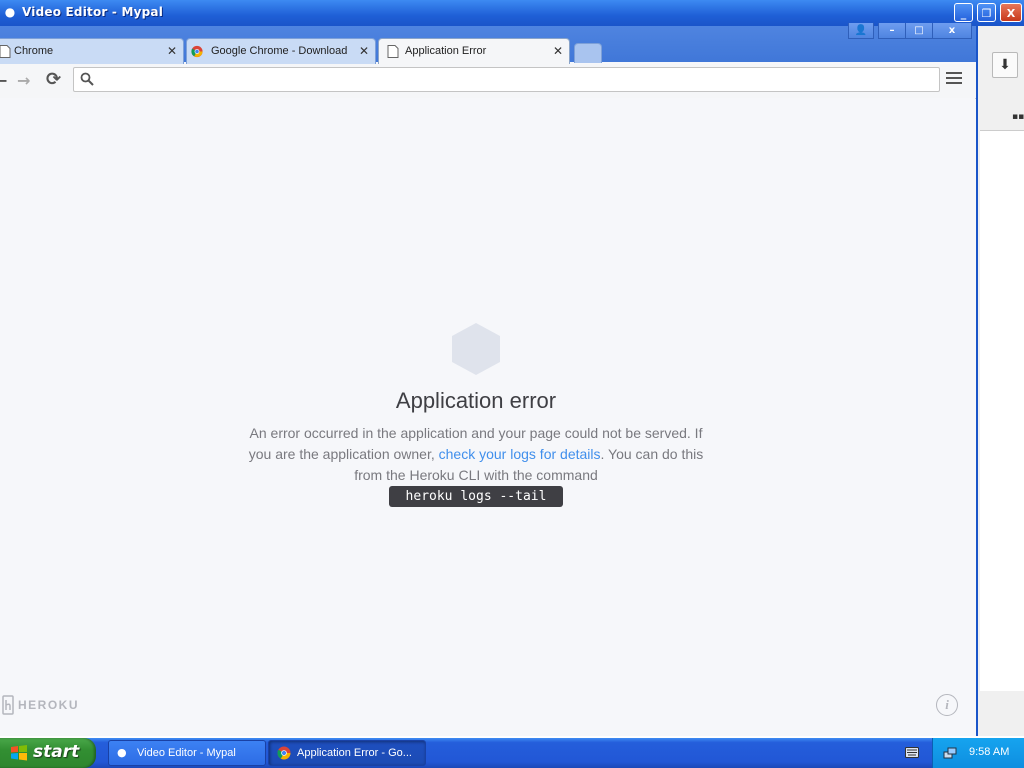  I want to click on window-title: Video Editor - Mypal, so click(93, 12).